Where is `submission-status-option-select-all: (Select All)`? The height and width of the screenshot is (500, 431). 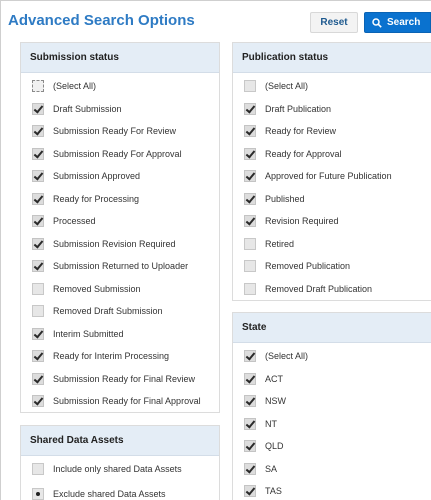
submission-status-option-select-all: (Select All) is located at coordinates (58, 86).